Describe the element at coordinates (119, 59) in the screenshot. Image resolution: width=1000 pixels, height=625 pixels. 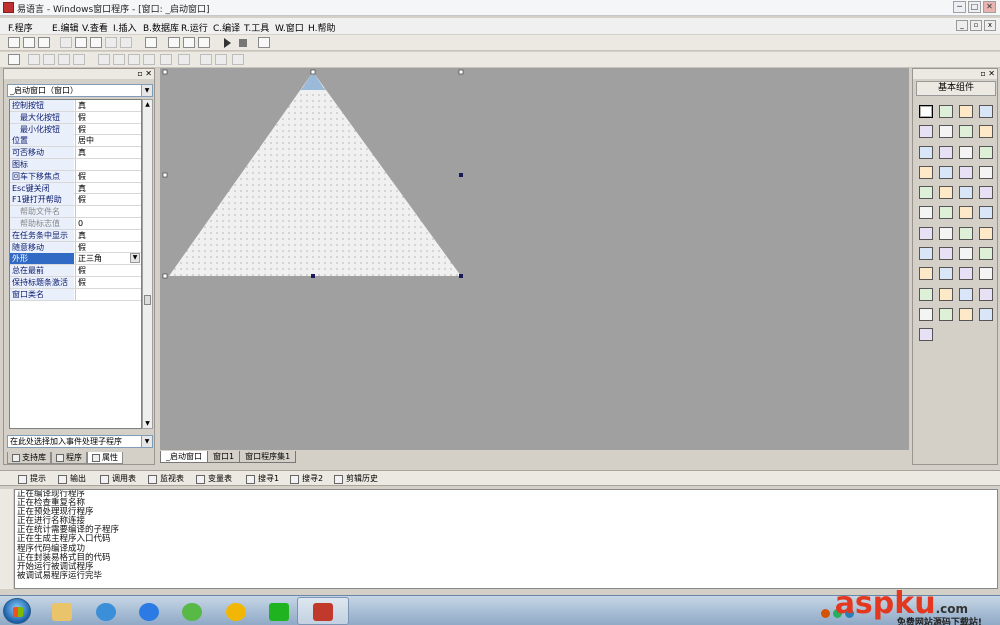
I see `align-bottom-icon` at that location.